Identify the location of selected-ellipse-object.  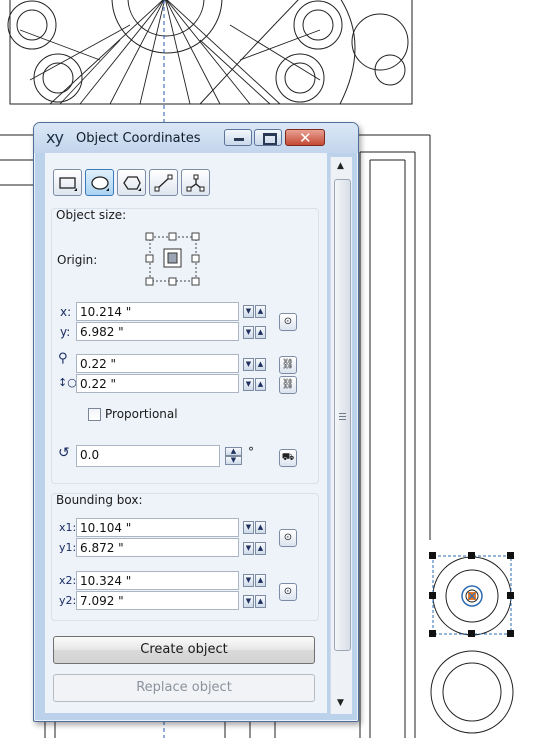
(471, 594).